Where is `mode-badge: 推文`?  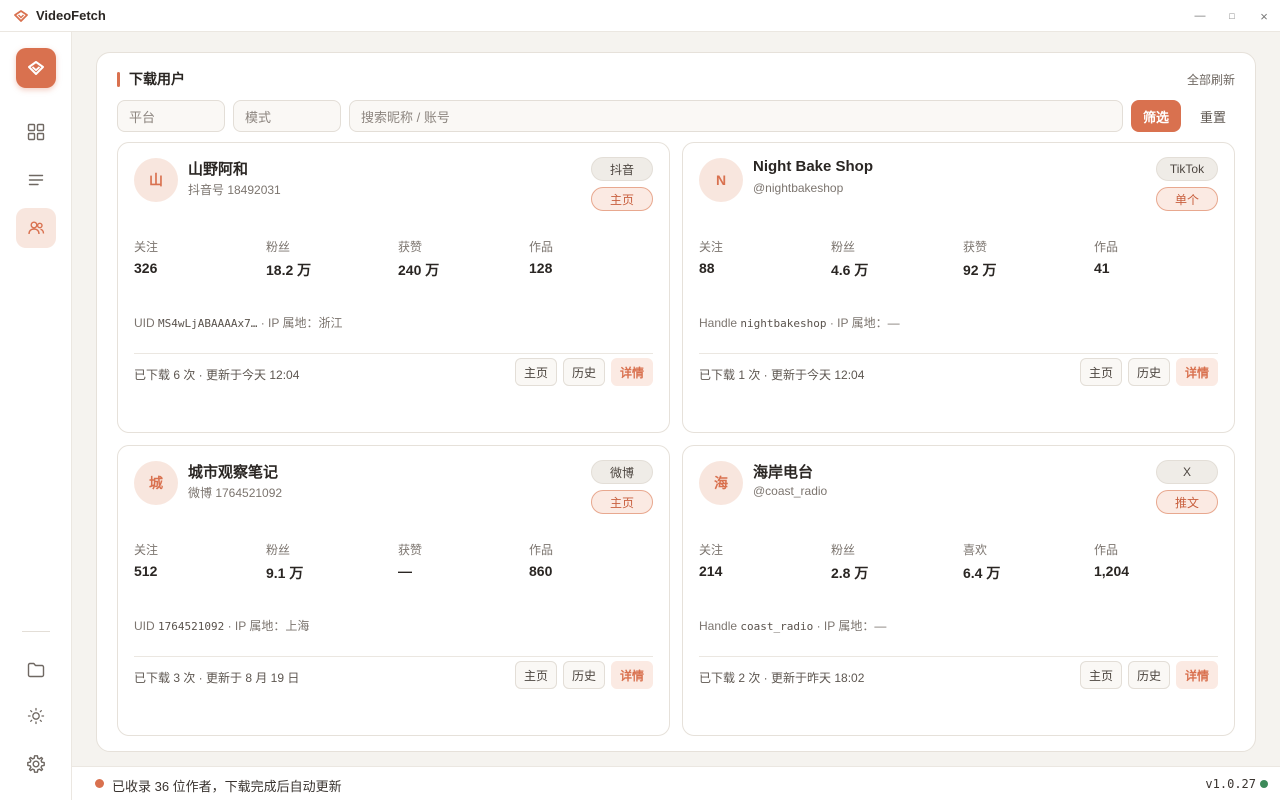 mode-badge: 推文 is located at coordinates (1187, 502).